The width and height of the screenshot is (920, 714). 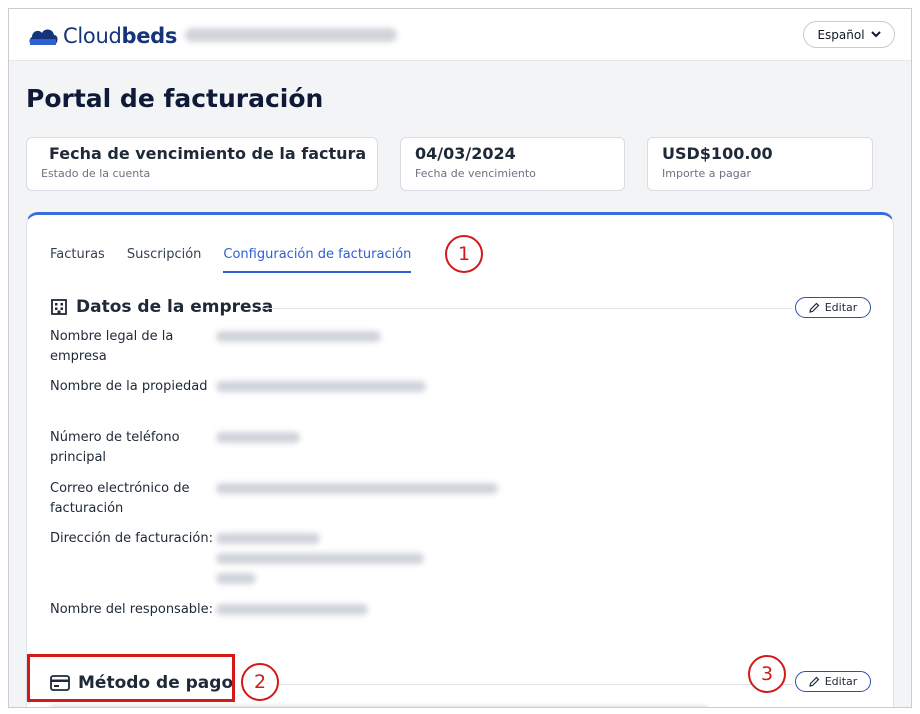 I want to click on edit-payment-button: Editar, so click(x=833, y=681).